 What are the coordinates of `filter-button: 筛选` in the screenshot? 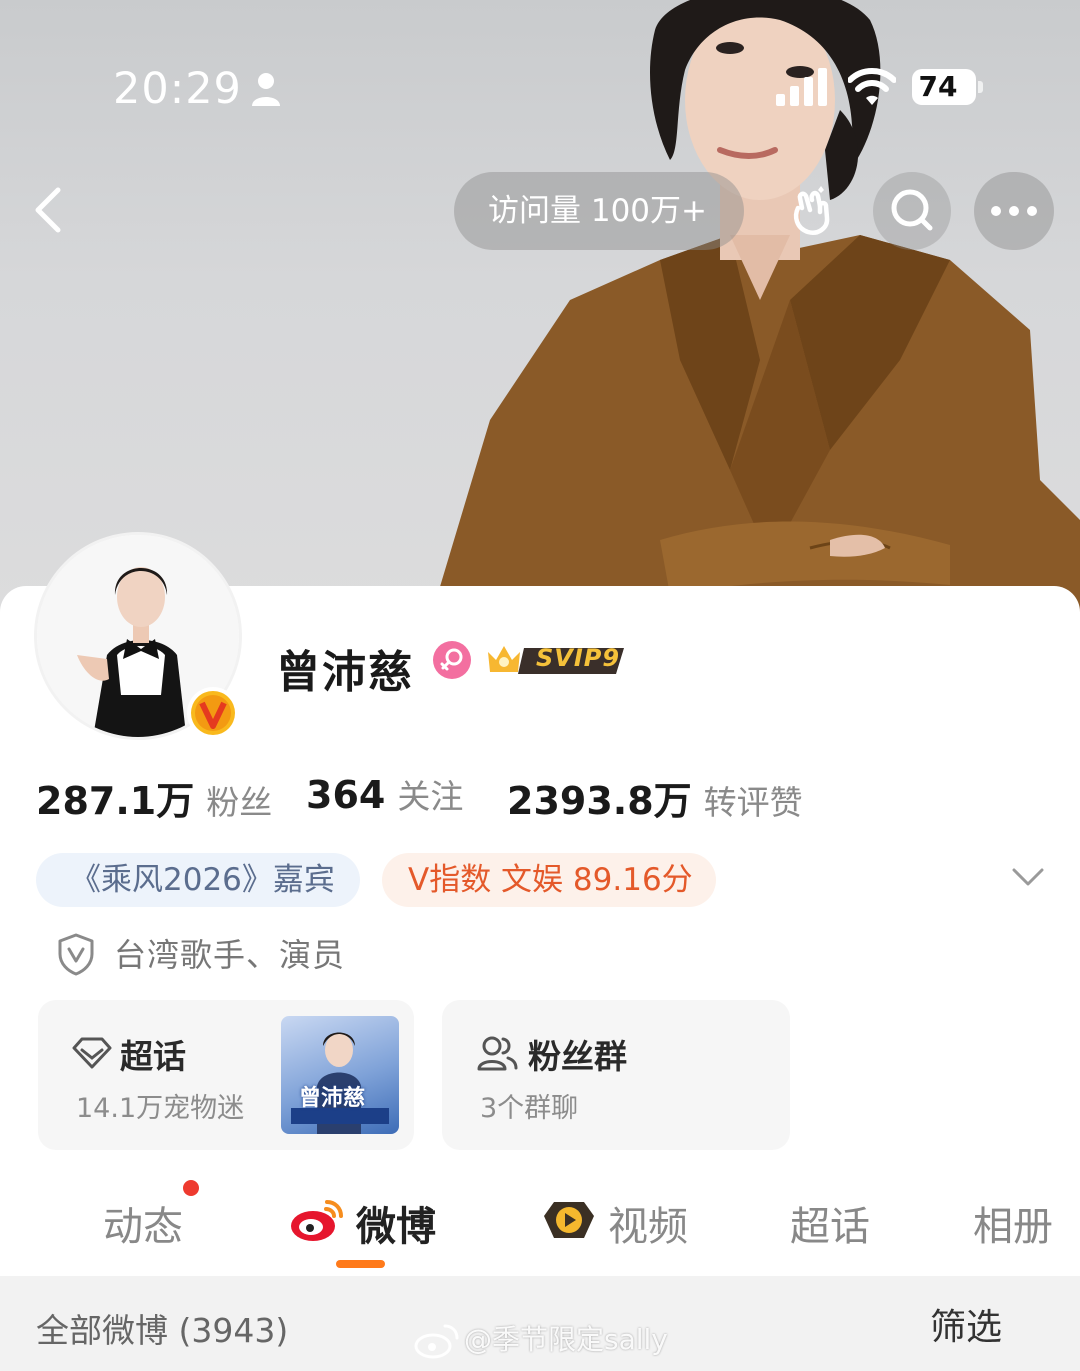 It's located at (966, 1324).